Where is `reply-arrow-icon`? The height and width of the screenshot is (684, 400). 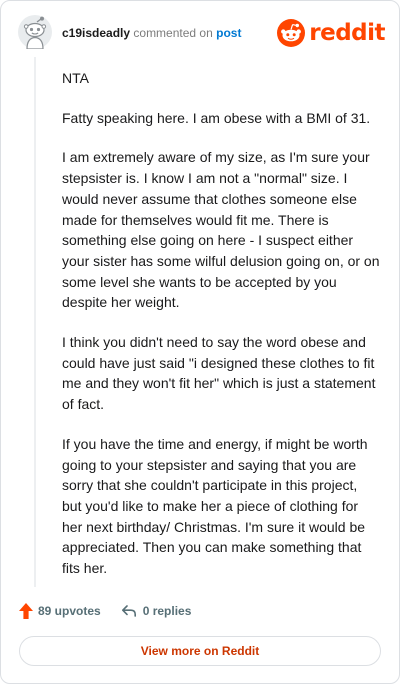
reply-arrow-icon is located at coordinates (128, 611).